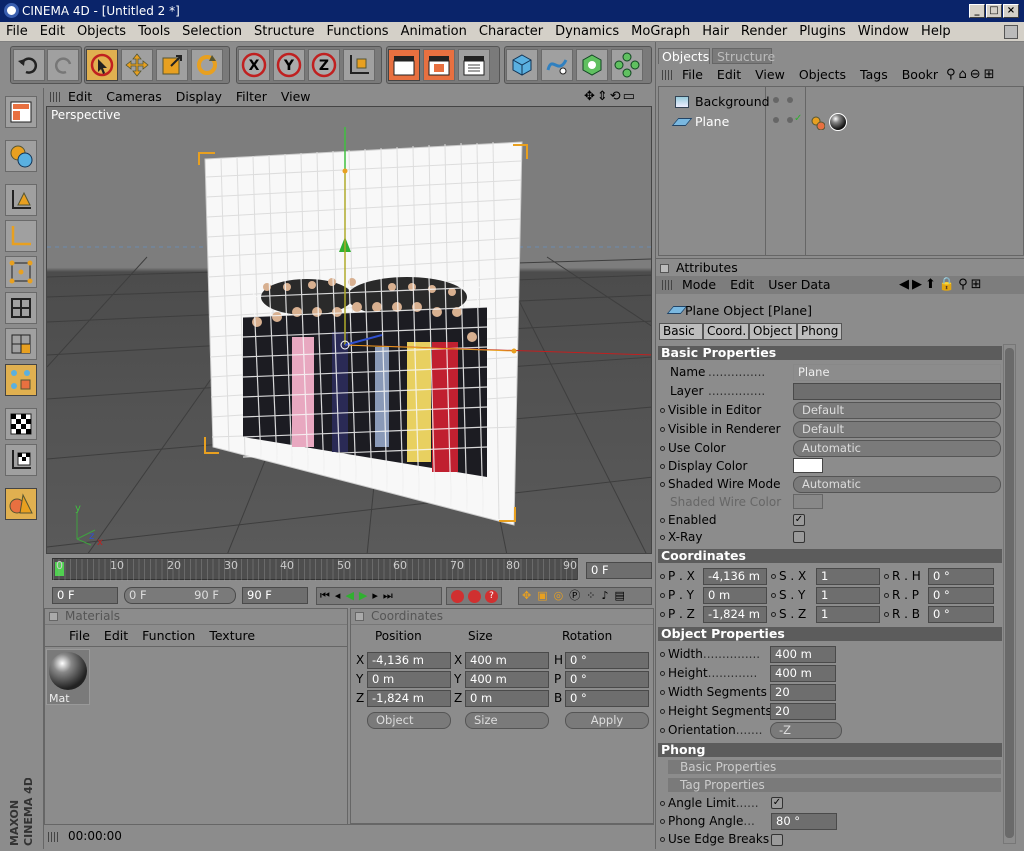 This screenshot has width=1024, height=851. What do you see at coordinates (622, 595) in the screenshot?
I see `key-doc-icon: ▤` at bounding box center [622, 595].